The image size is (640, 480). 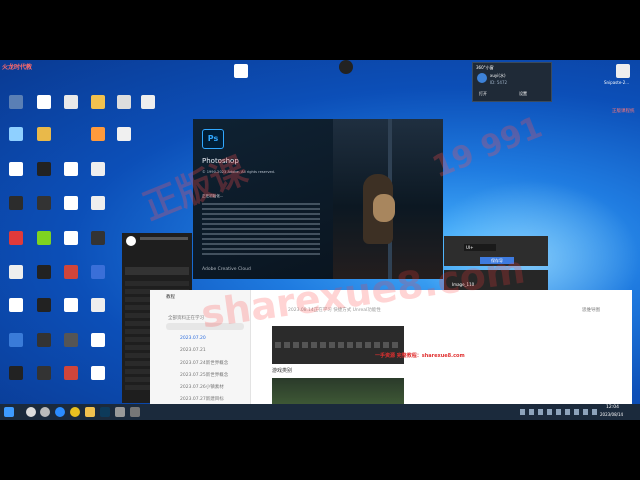 I want to click on editor-toolbar, so click(x=157, y=271).